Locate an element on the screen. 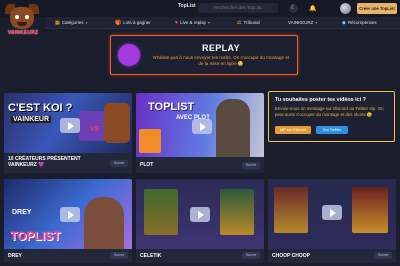 Image resolution: width=400 pixels, height=266 pixels. diamond-icon: ◆ is located at coordinates (344, 23).